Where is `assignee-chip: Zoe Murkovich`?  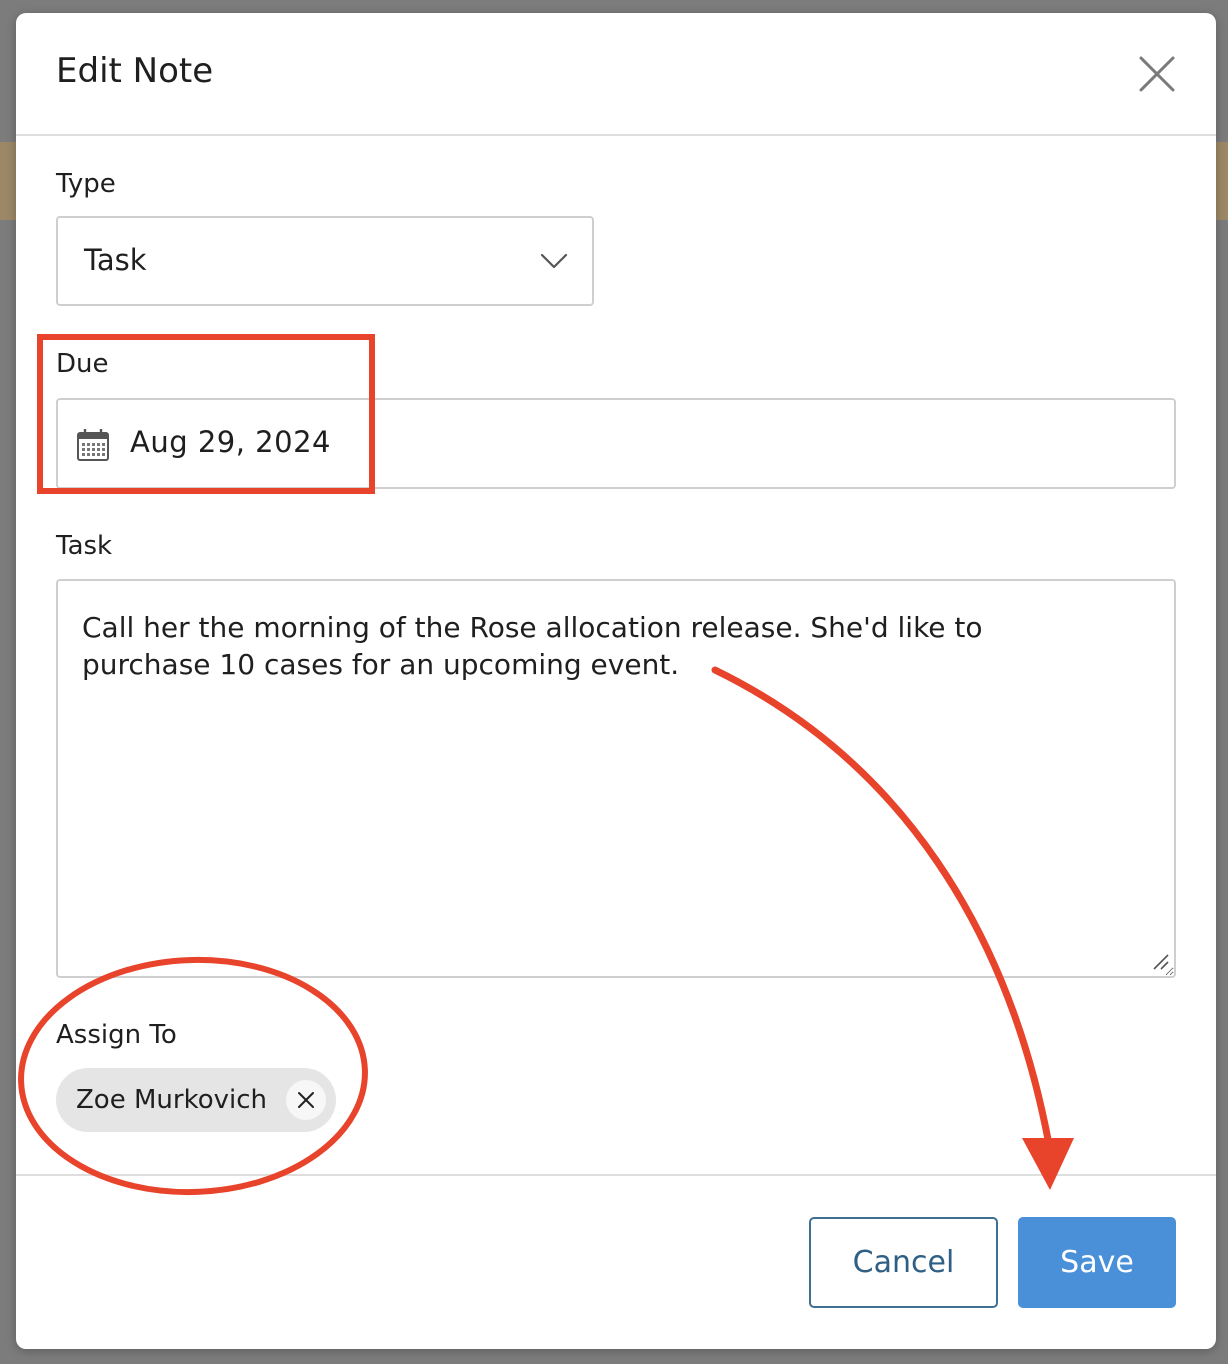
assignee-chip: Zoe Murkovich is located at coordinates (196, 1100).